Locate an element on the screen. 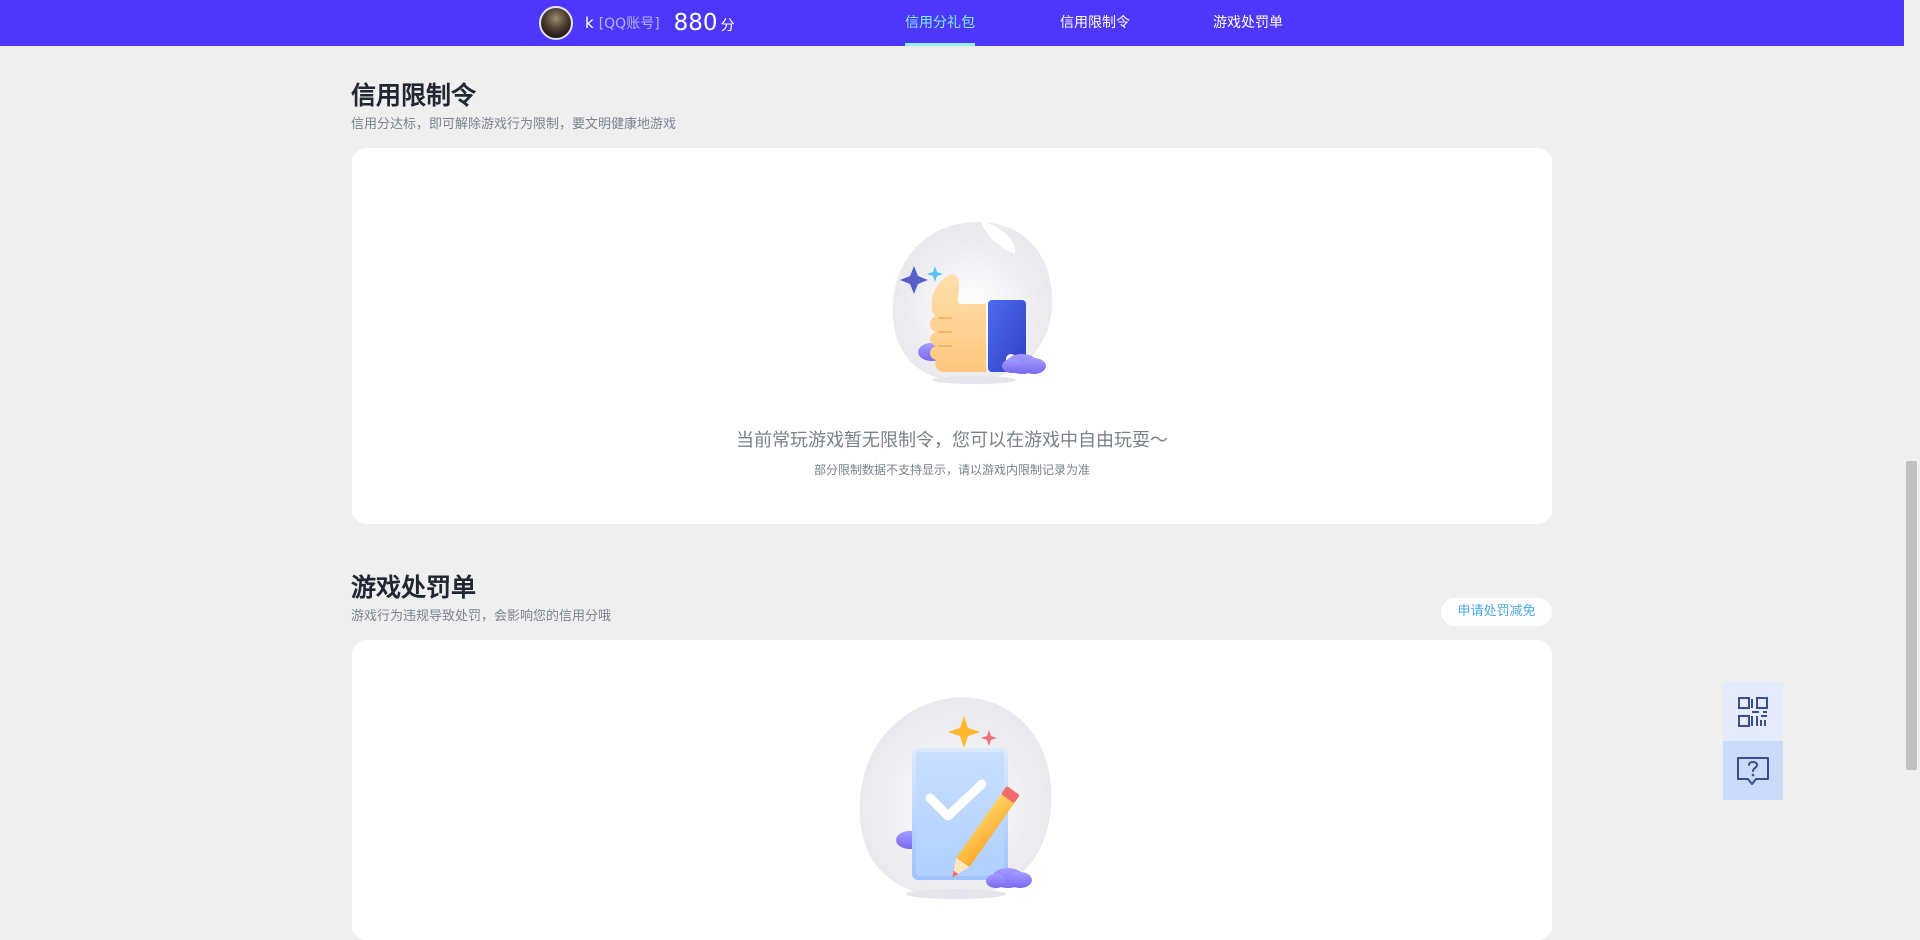 The height and width of the screenshot is (940, 1920). thumbs-up-illustration is located at coordinates (972, 302).